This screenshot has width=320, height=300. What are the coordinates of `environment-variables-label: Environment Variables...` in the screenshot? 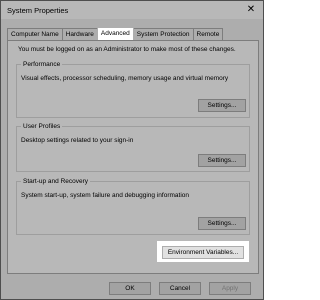 It's located at (203, 252).